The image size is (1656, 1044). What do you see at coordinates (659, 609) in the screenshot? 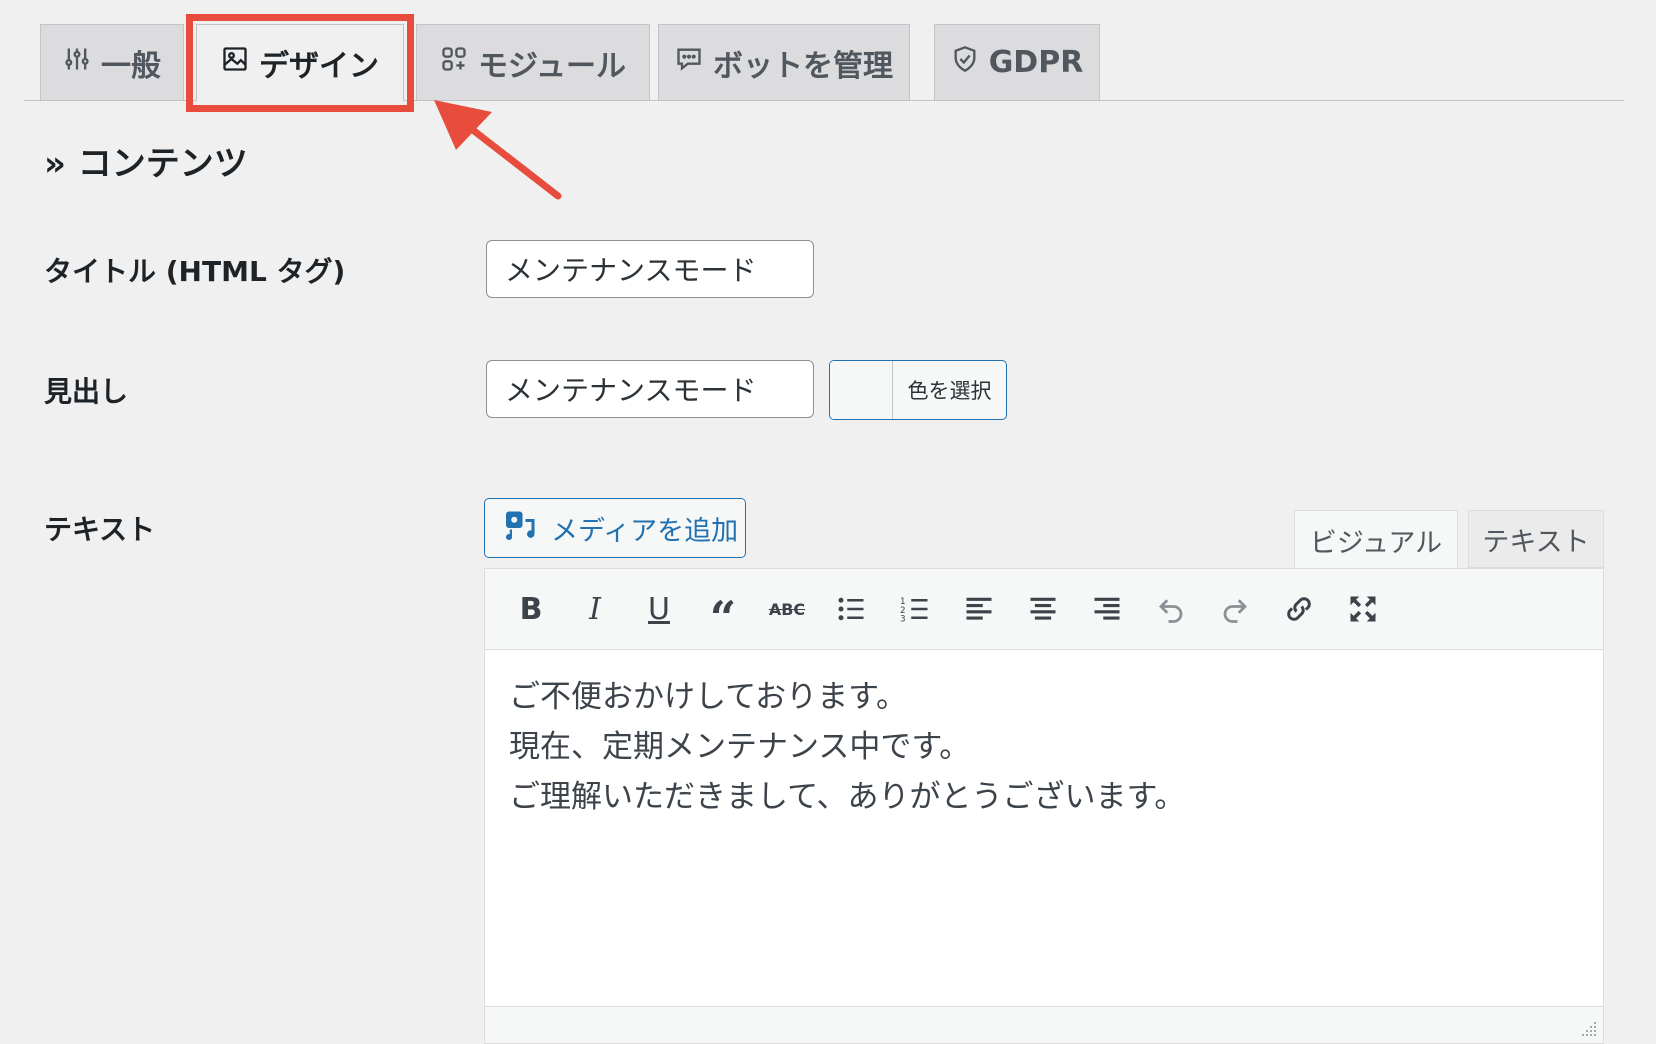
I see `underline-icon: U` at bounding box center [659, 609].